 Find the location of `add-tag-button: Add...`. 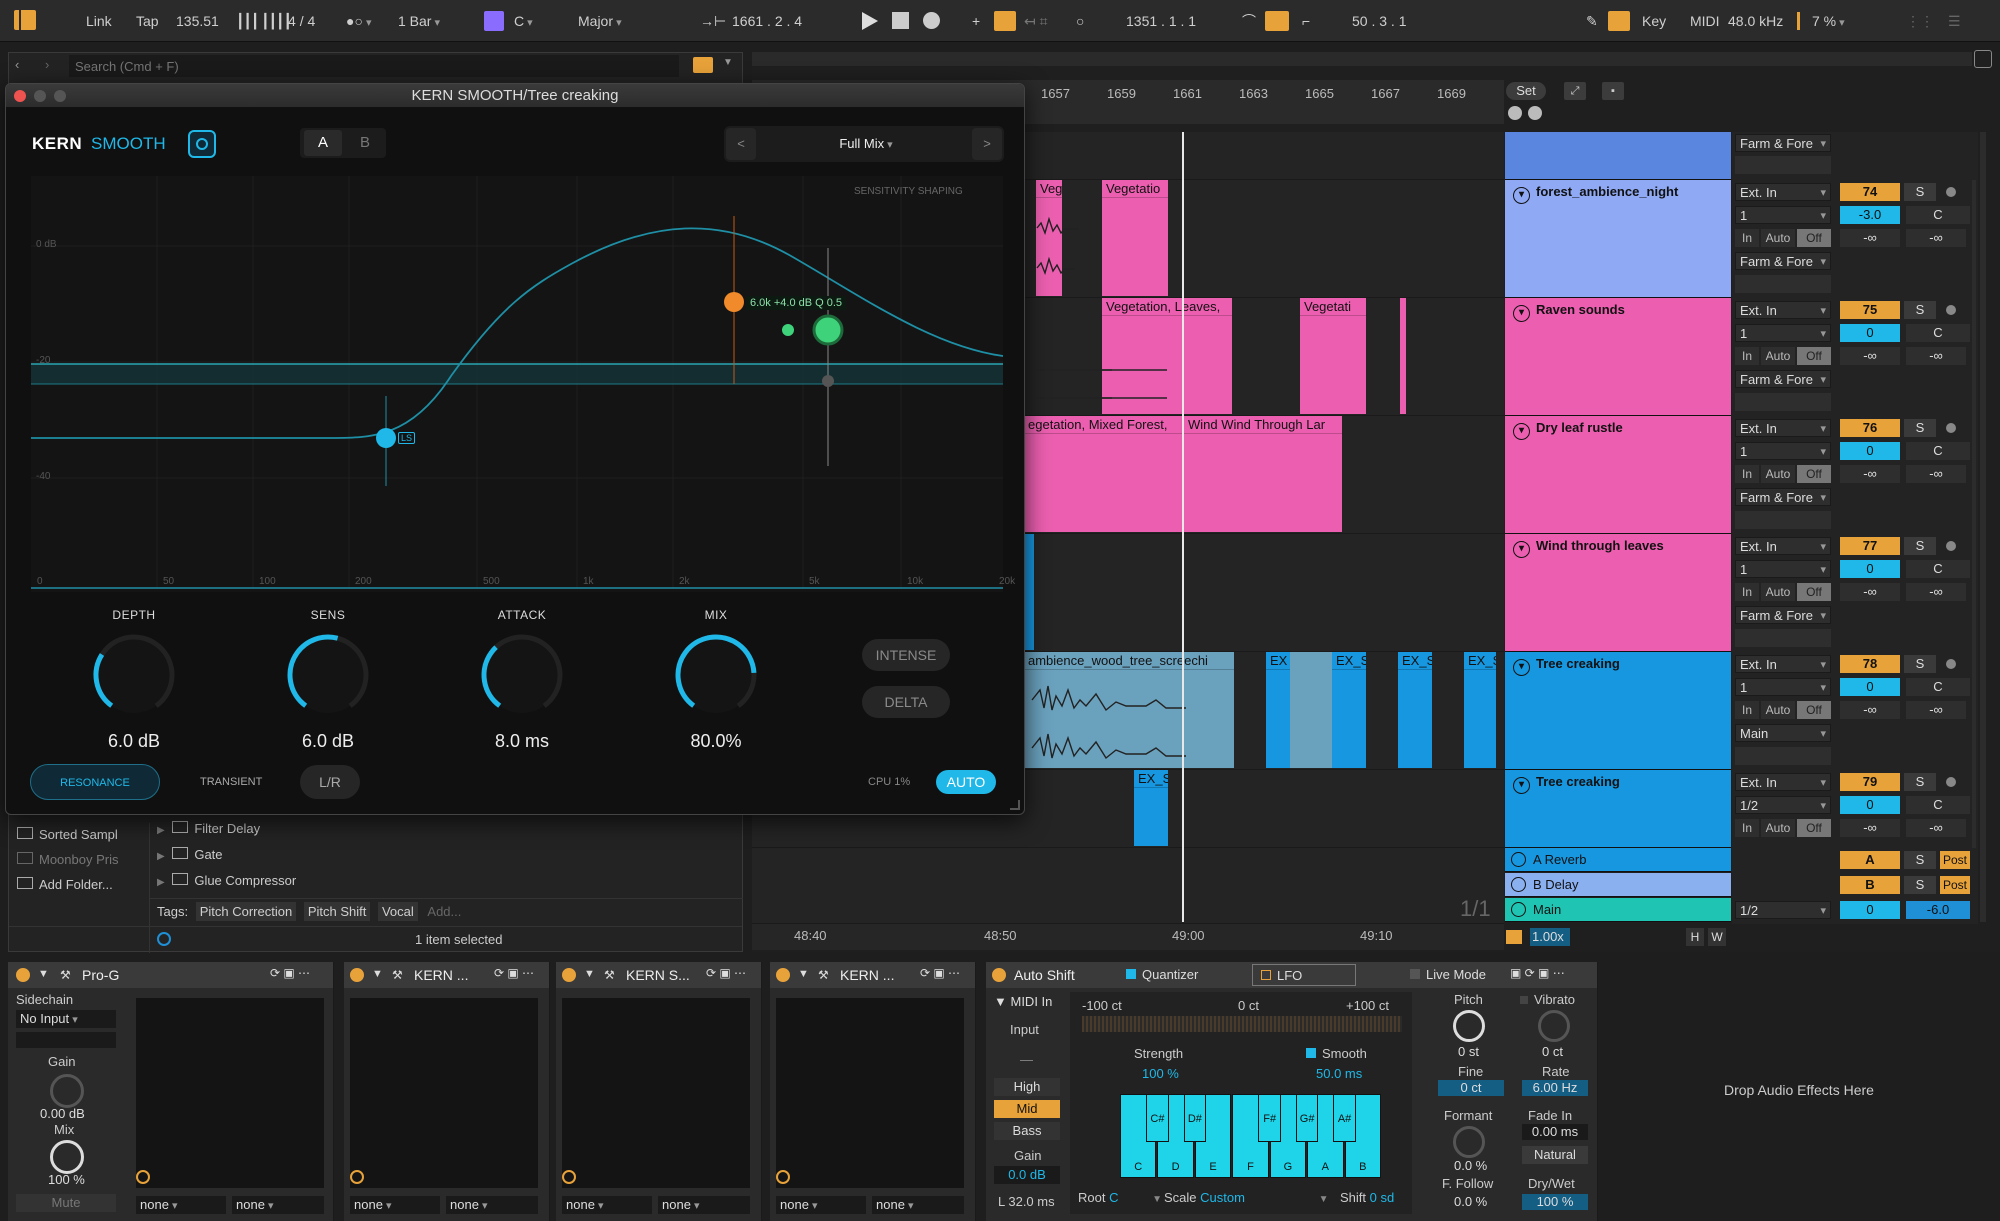

add-tag-button: Add... is located at coordinates (444, 911).